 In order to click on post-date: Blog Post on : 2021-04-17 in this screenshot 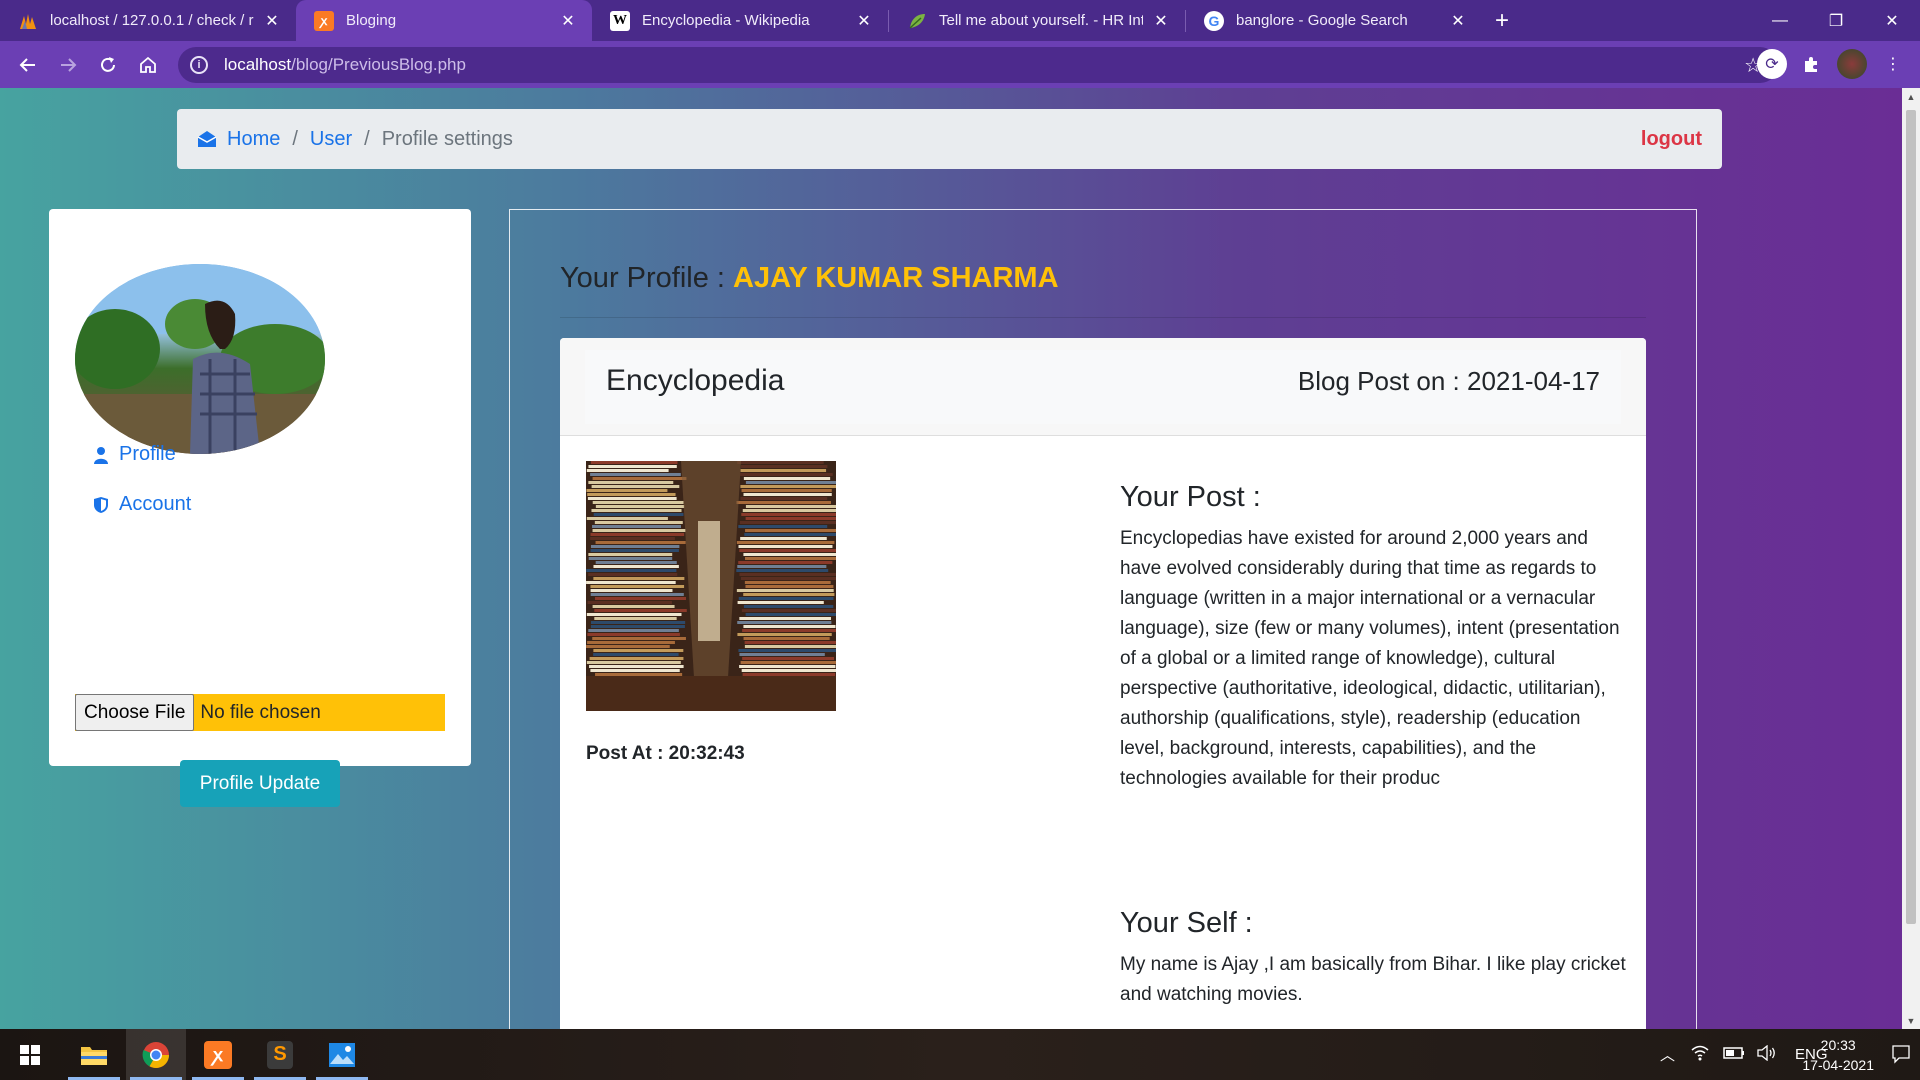, I will do `click(1448, 381)`.